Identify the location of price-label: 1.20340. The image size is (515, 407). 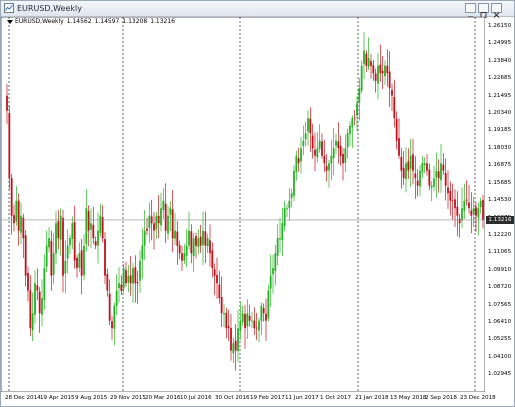
(500, 113).